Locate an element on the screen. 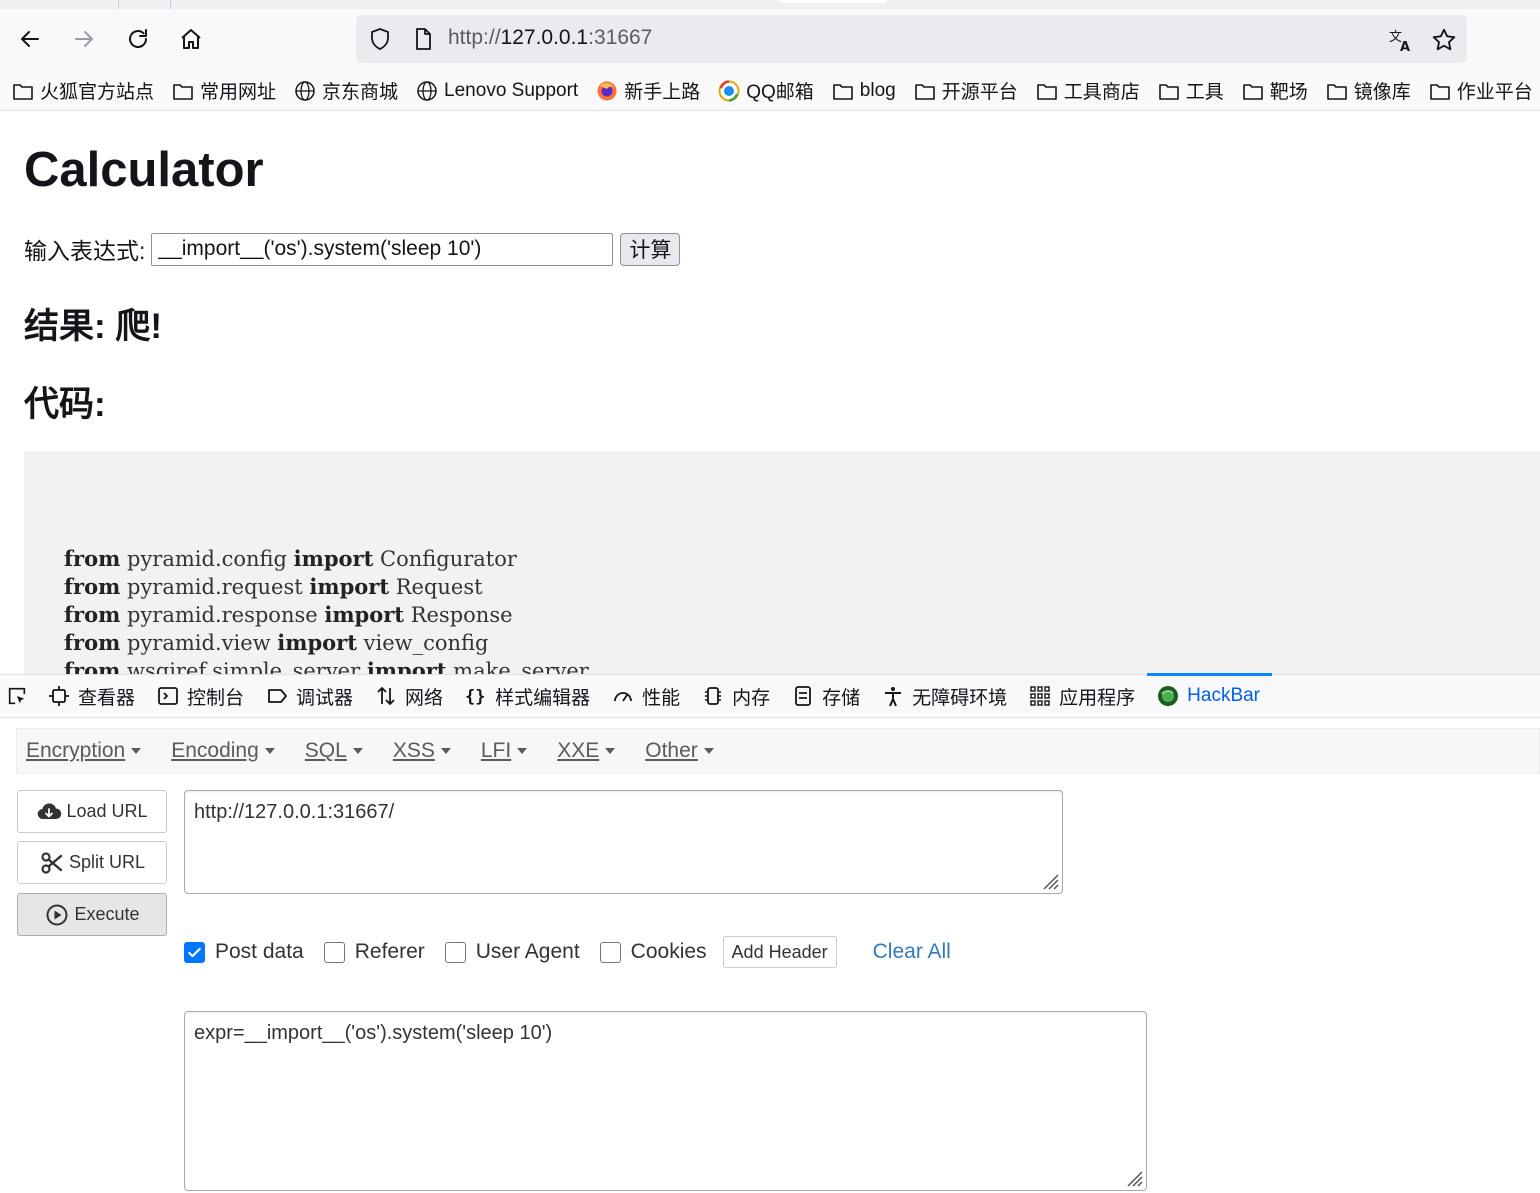  bookmark-item: 工具商店 is located at coordinates (1088, 90).